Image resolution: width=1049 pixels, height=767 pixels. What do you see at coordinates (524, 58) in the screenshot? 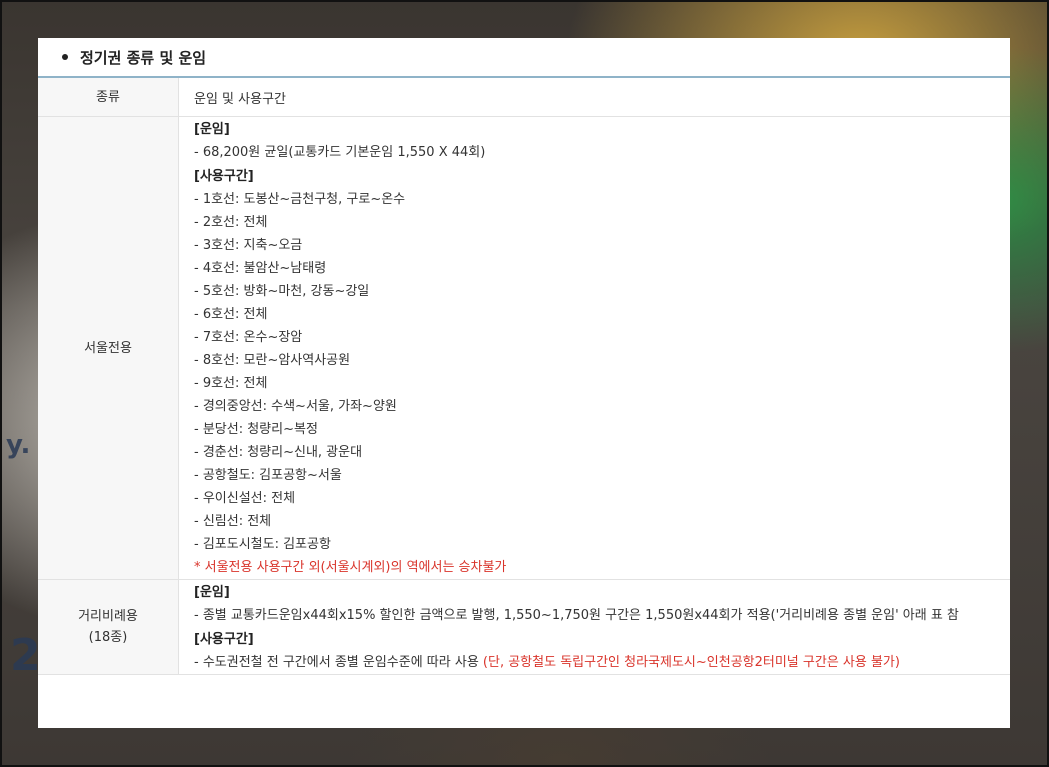
I see `section-header: 정기권 종류 및 운임` at bounding box center [524, 58].